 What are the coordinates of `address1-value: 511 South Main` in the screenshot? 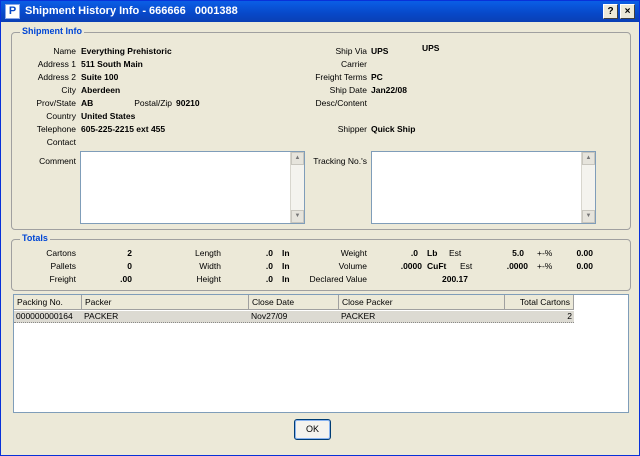 It's located at (112, 64).